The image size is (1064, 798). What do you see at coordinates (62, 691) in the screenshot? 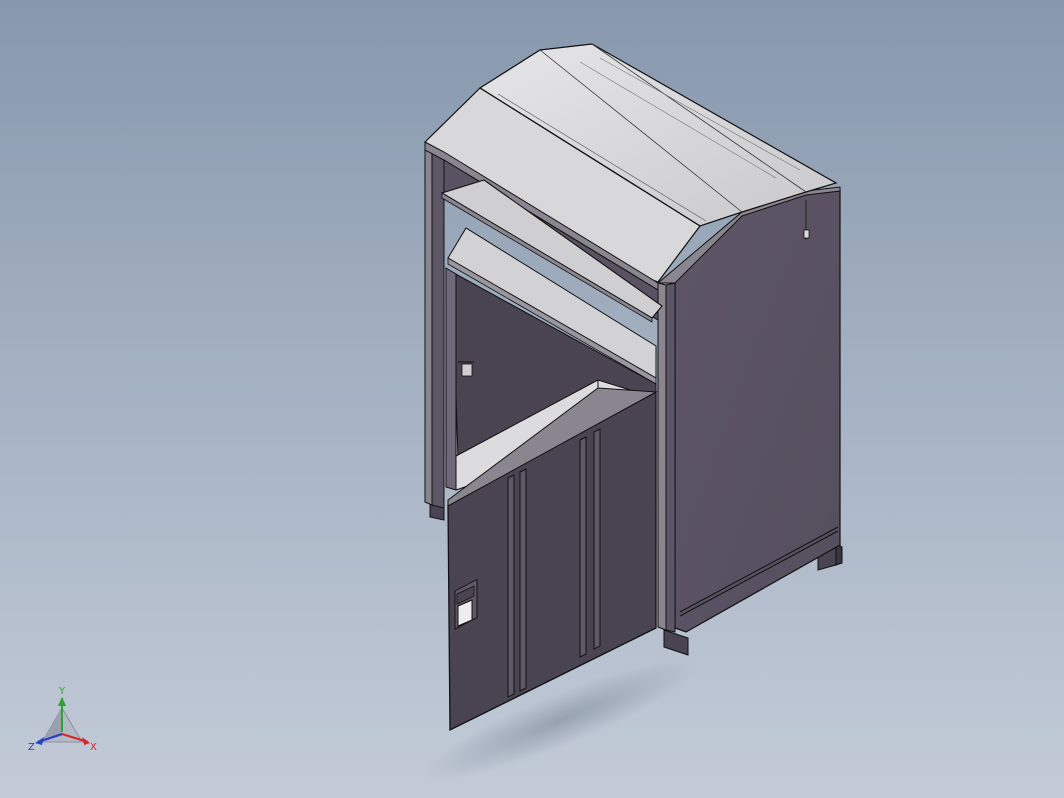
I see `y-axis-label: Y` at bounding box center [62, 691].